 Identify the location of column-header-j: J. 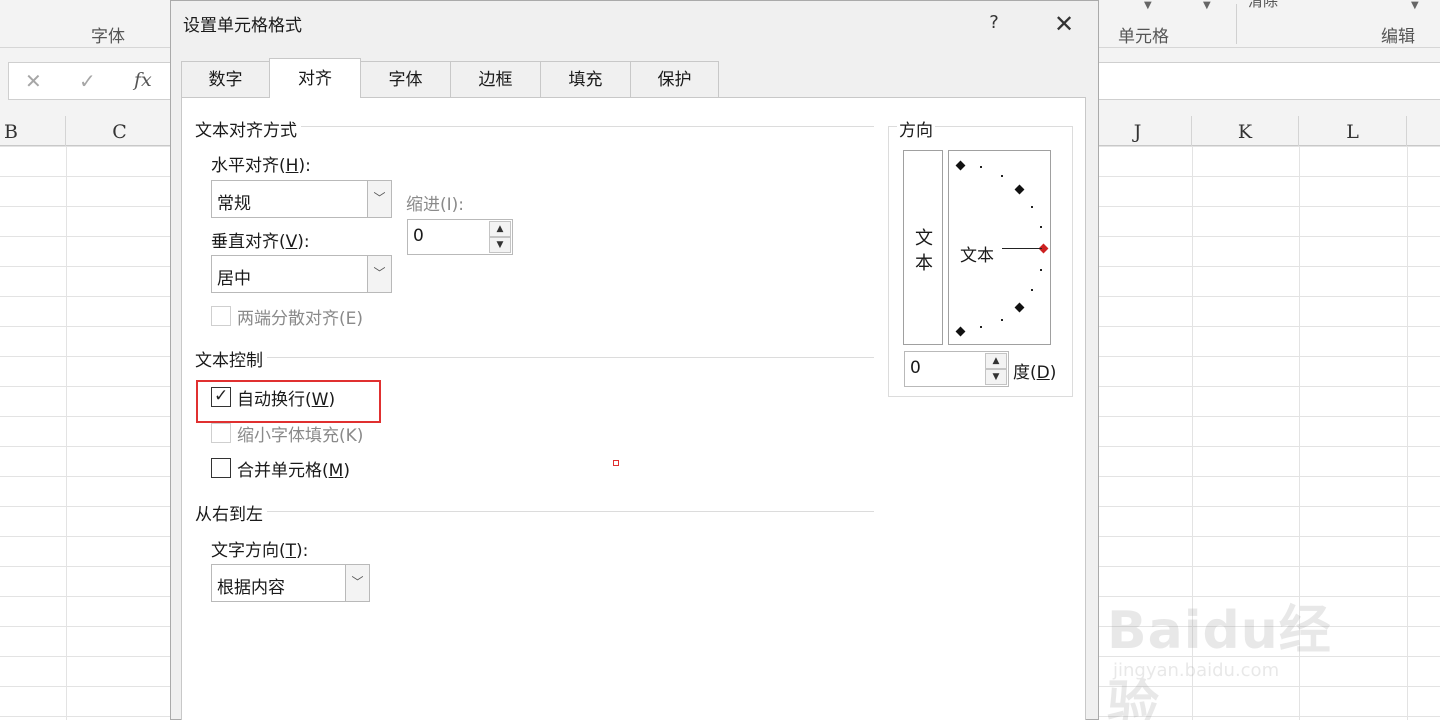
(1138, 131).